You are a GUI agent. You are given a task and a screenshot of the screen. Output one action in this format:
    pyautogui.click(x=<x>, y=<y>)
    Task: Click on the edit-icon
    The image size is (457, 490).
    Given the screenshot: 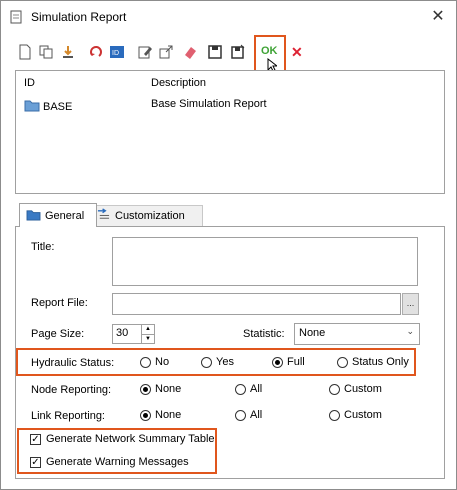 What is the action you would take?
    pyautogui.click(x=145, y=52)
    